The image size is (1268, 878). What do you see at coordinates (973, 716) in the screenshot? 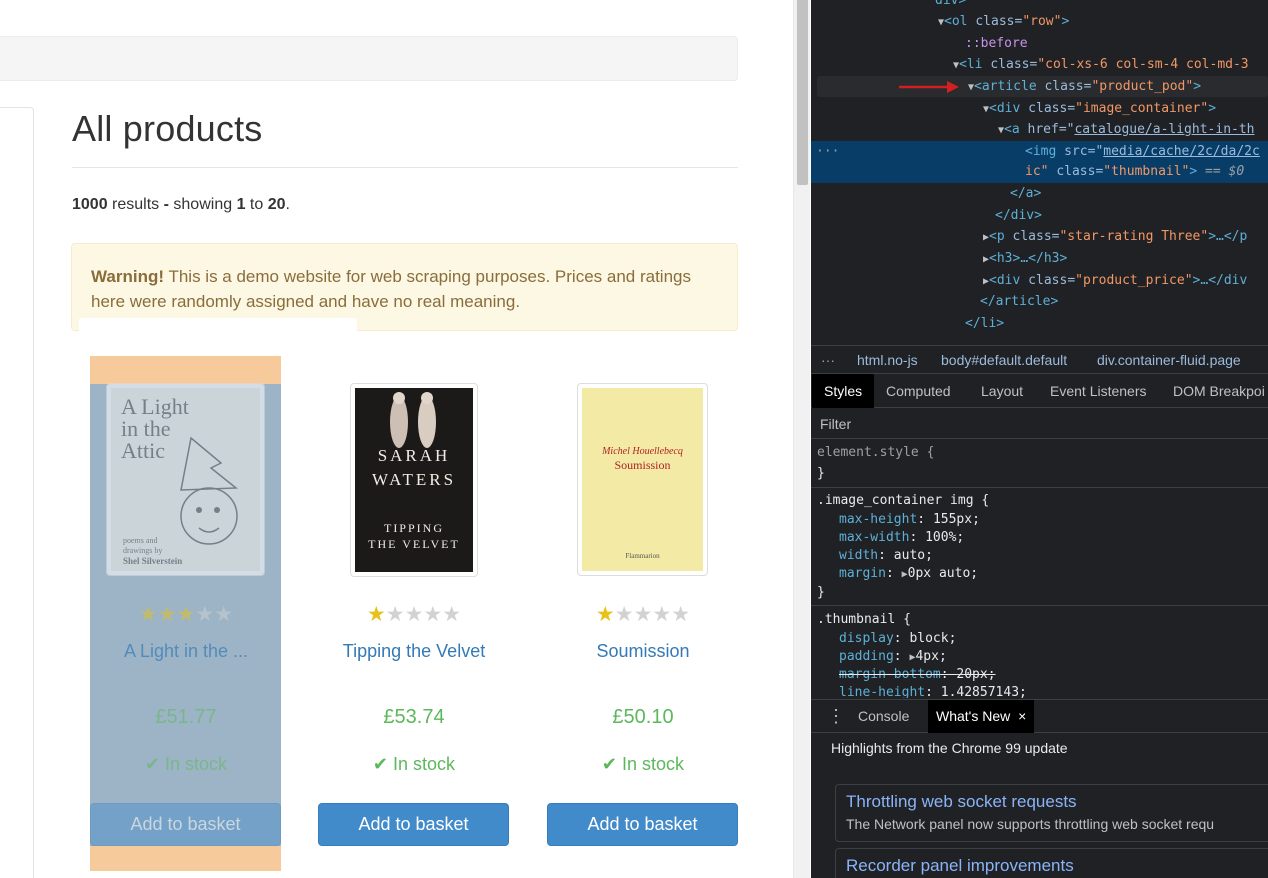
I see `tab-whats-new-label: What's New` at bounding box center [973, 716].